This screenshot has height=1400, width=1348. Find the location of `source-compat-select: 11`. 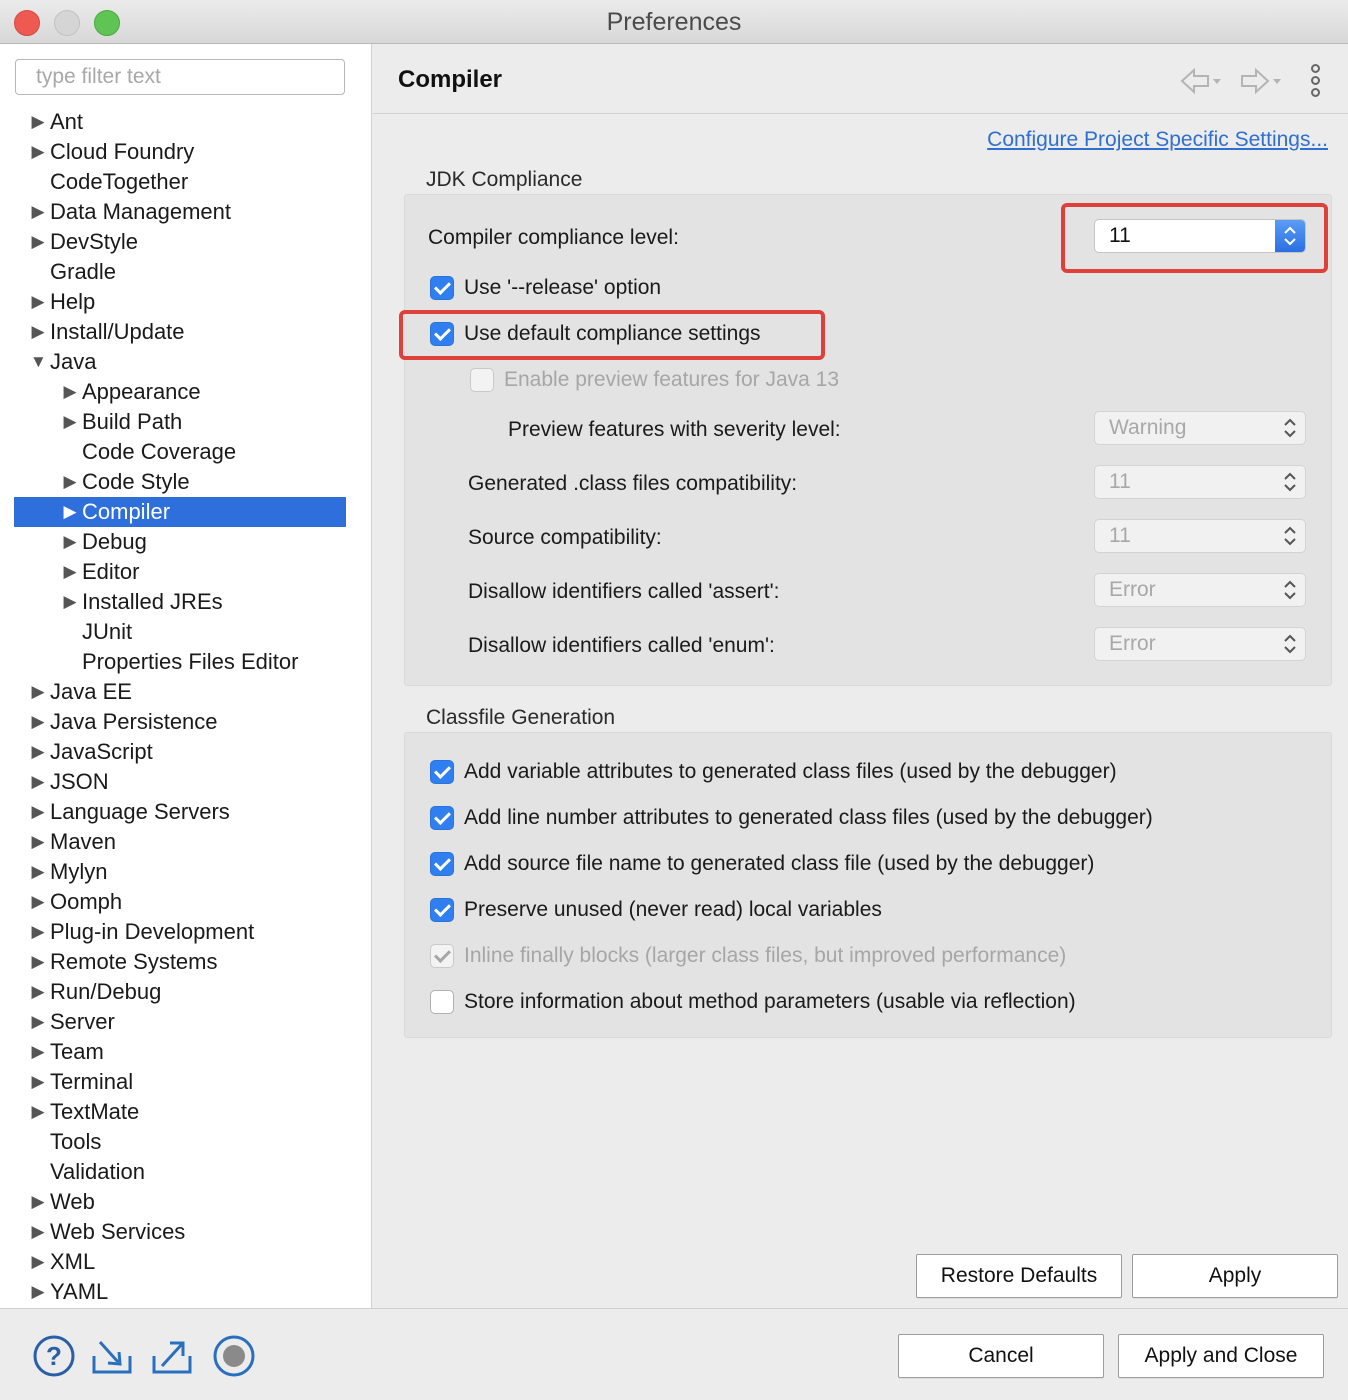

source-compat-select: 11 is located at coordinates (1200, 536).